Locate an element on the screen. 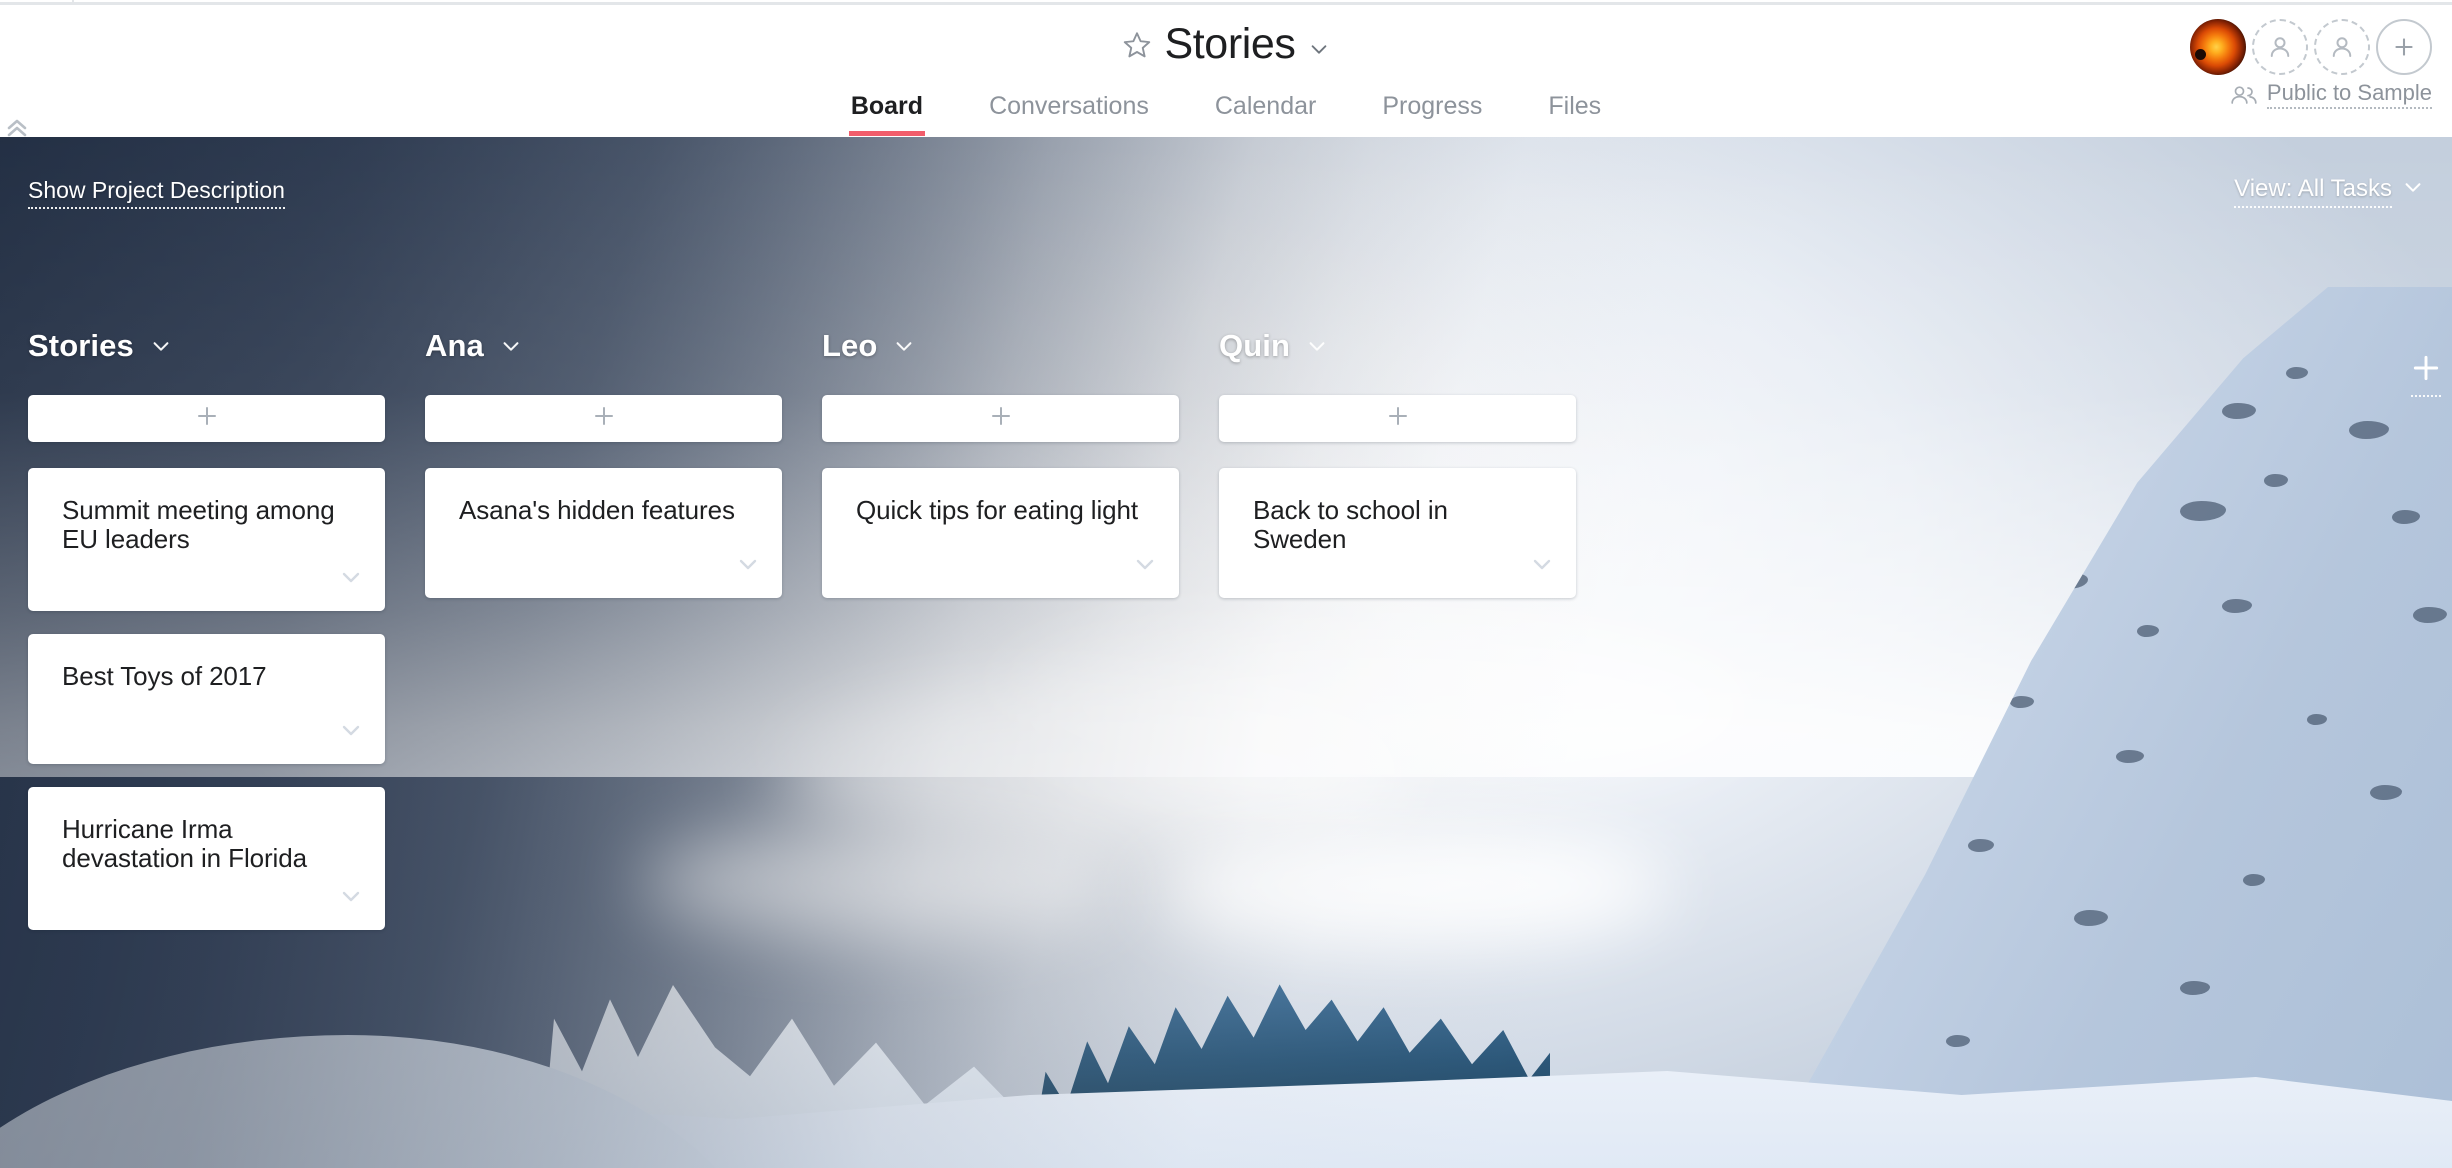  task-card-title: Summit meeting among EU leaders is located at coordinates (198, 525).